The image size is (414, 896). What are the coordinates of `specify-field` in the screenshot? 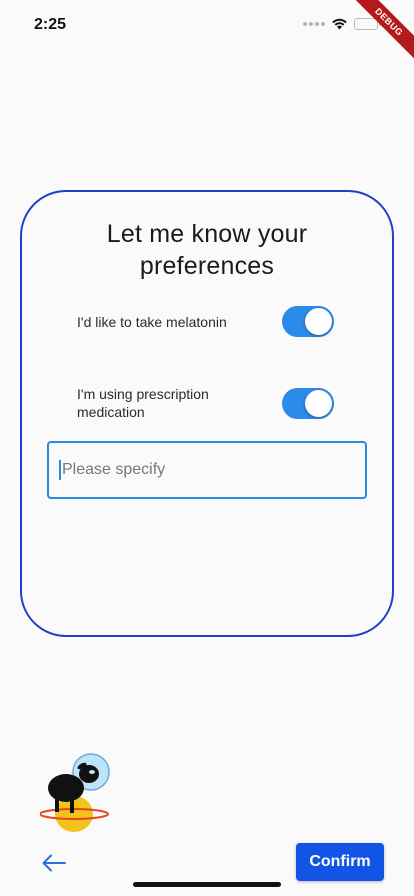 It's located at (207, 470).